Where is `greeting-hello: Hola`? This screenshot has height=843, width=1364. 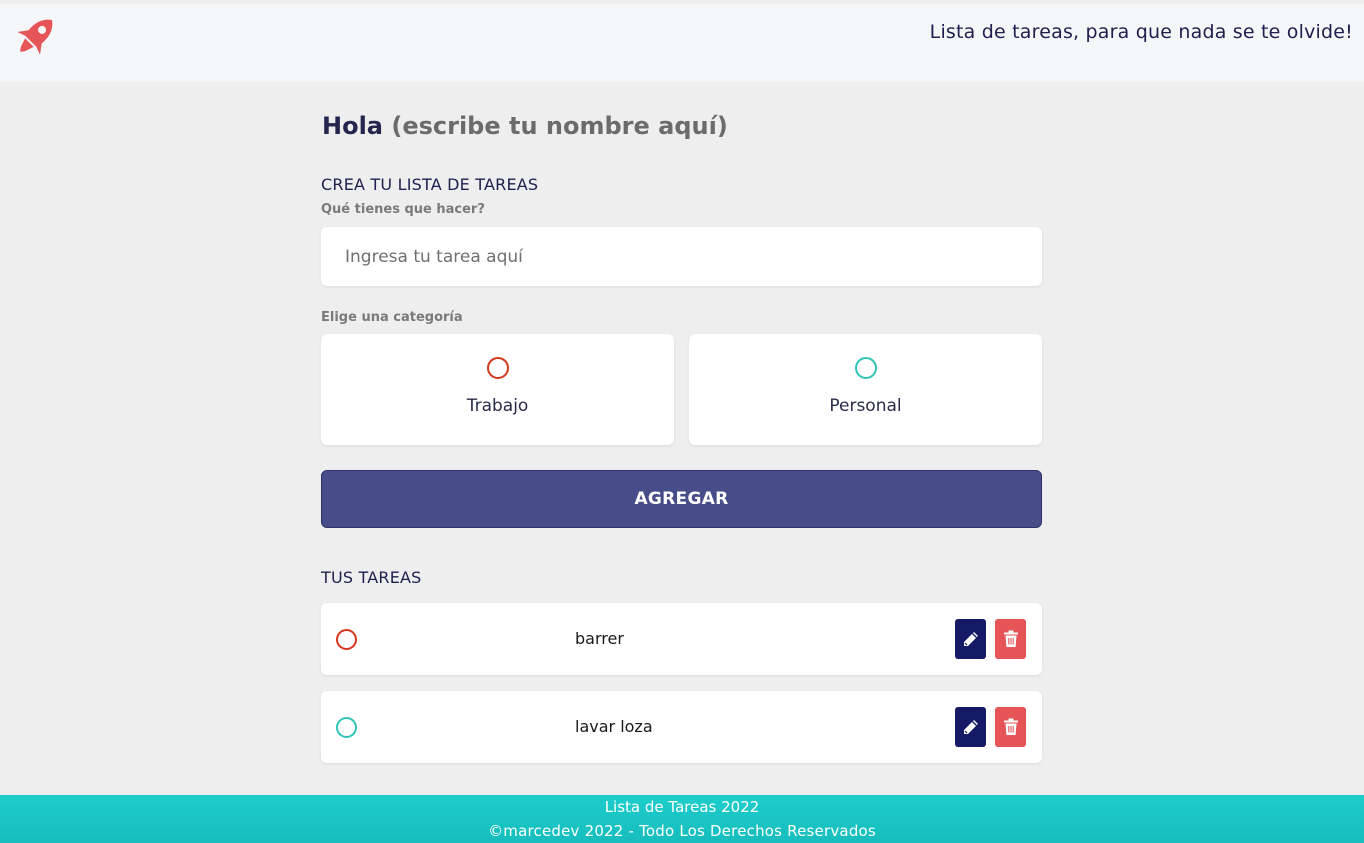
greeting-hello: Hola is located at coordinates (352, 126).